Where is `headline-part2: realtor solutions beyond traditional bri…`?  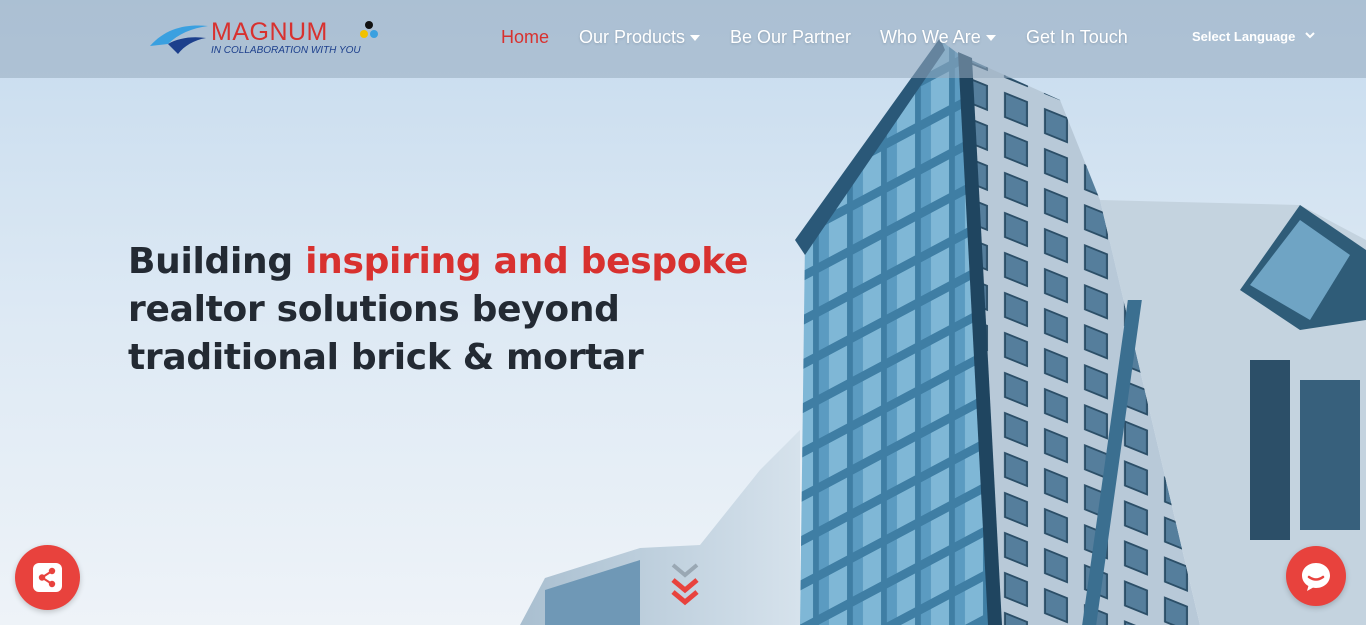
headline-part2: realtor solutions beyond traditional bri… is located at coordinates (386, 333).